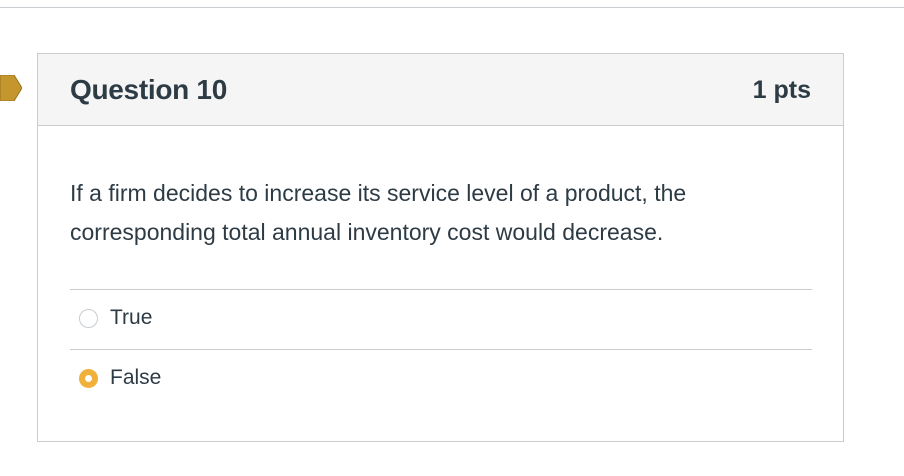  I want to click on answer-option-false: False, so click(441, 379).